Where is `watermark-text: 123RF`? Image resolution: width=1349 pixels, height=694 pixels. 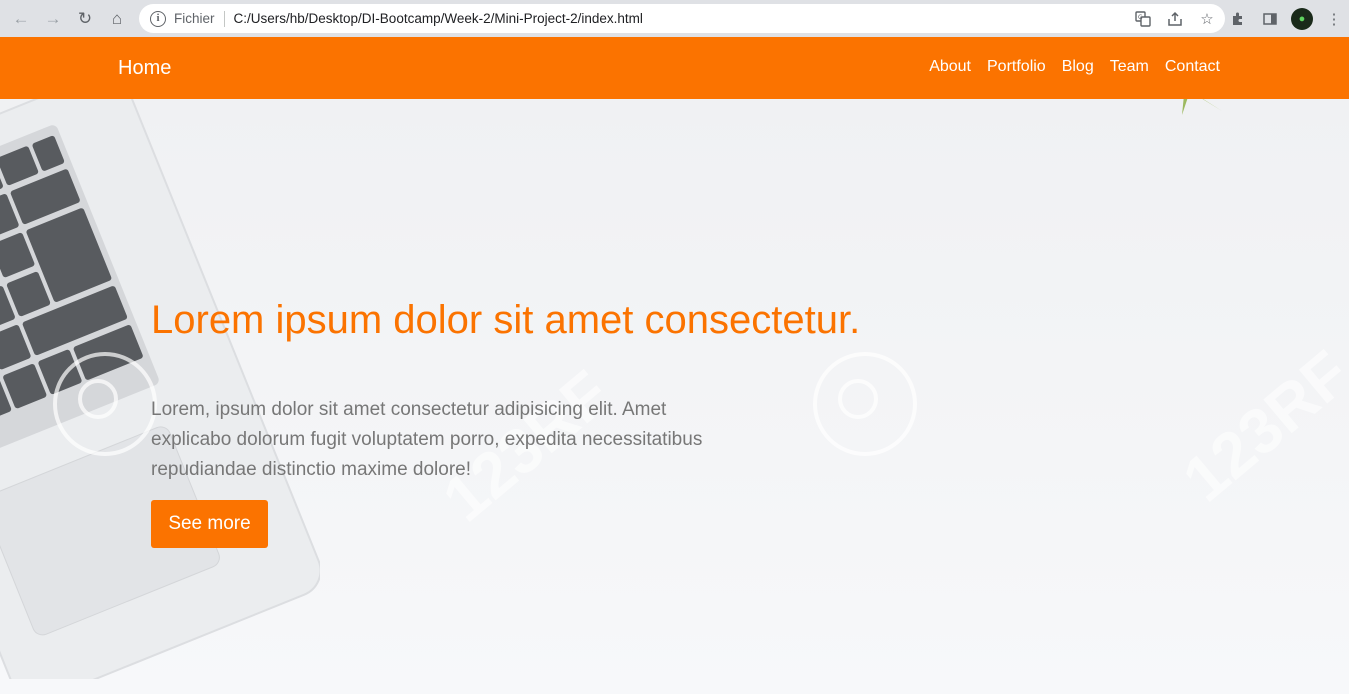 watermark-text: 123RF is located at coordinates (1259, 426).